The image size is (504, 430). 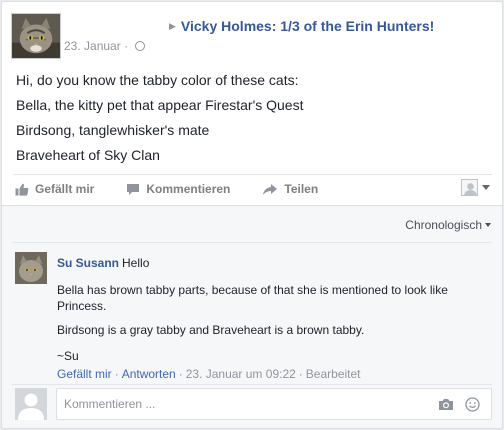 I want to click on caret-right-icon: ▶, so click(x=172, y=26).